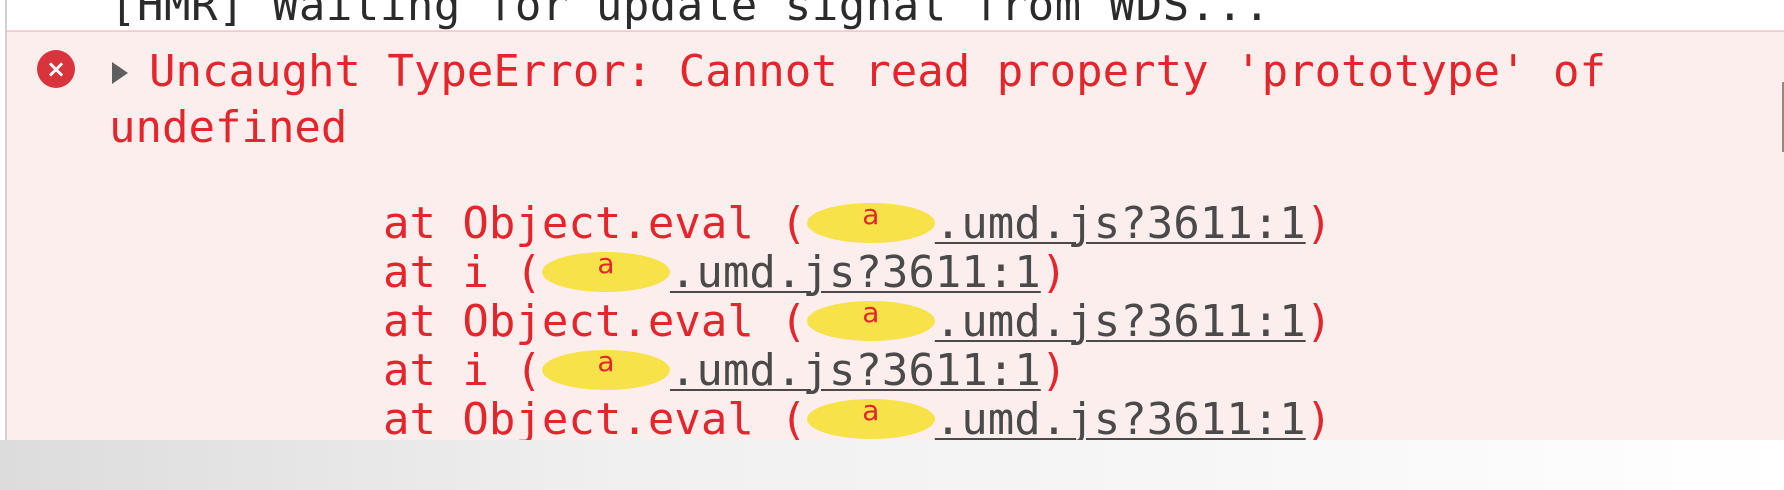  I want to click on stack-trace-line: at Object.eval (a .umd.js?3611:1), so click(778, 388).